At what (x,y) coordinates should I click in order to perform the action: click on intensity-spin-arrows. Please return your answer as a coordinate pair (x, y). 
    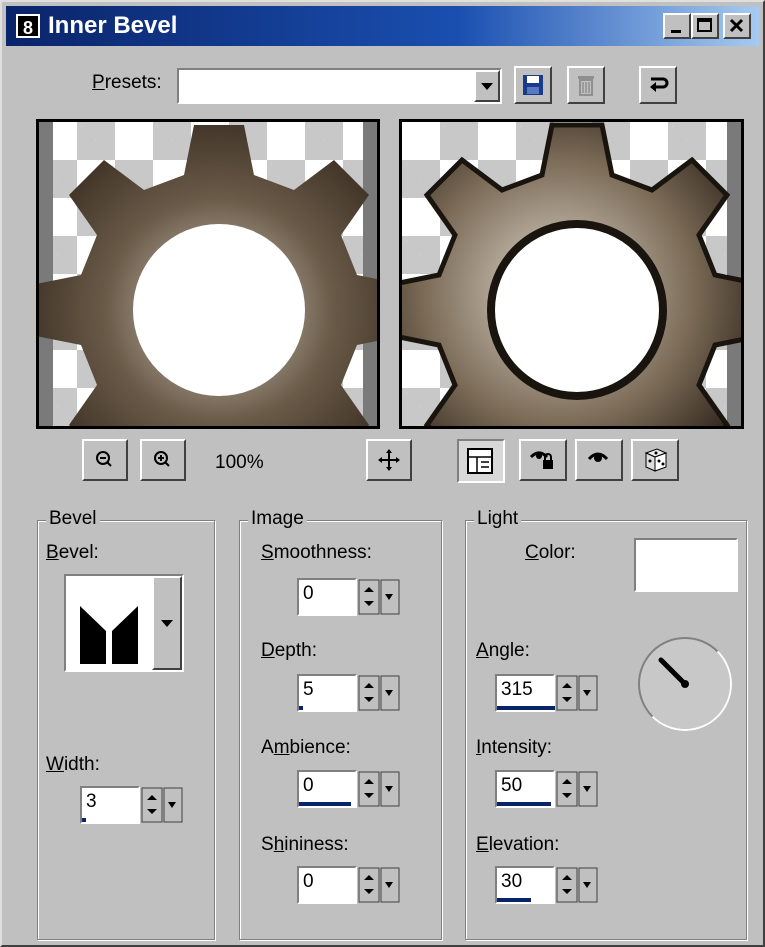
    Looking at the image, I should click on (578, 789).